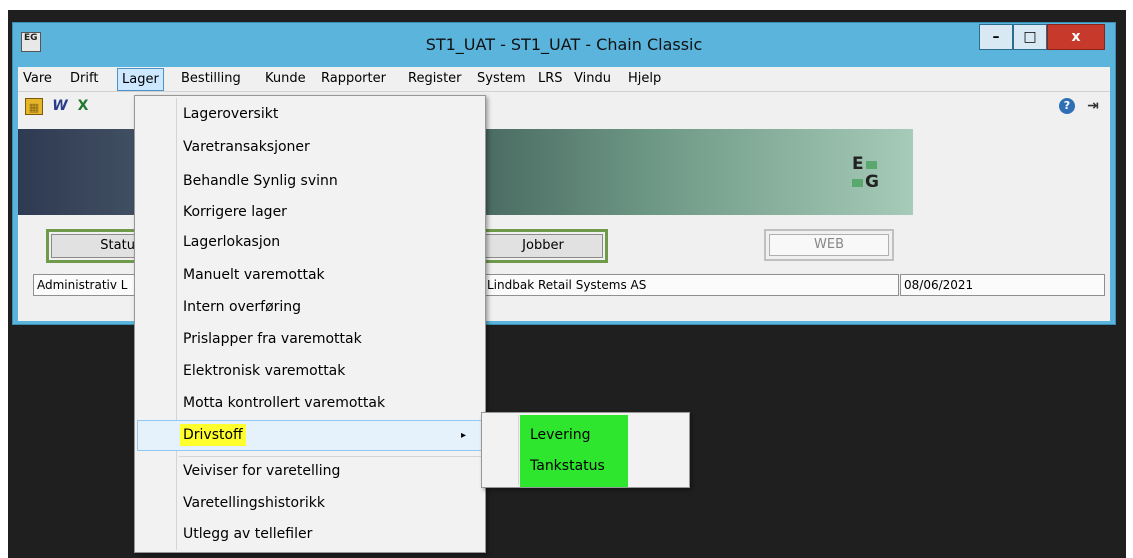 Image resolution: width=1133 pixels, height=558 pixels. Describe the element at coordinates (246, 147) in the screenshot. I see `menu-item-varetransaksjoner: Varetransaksjoner` at that location.